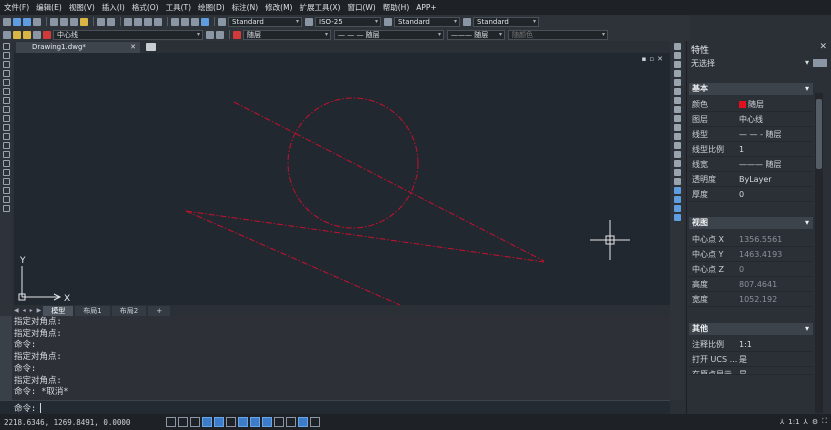  Describe the element at coordinates (128, 34) in the screenshot. I see `layer-select: 中心线` at that location.